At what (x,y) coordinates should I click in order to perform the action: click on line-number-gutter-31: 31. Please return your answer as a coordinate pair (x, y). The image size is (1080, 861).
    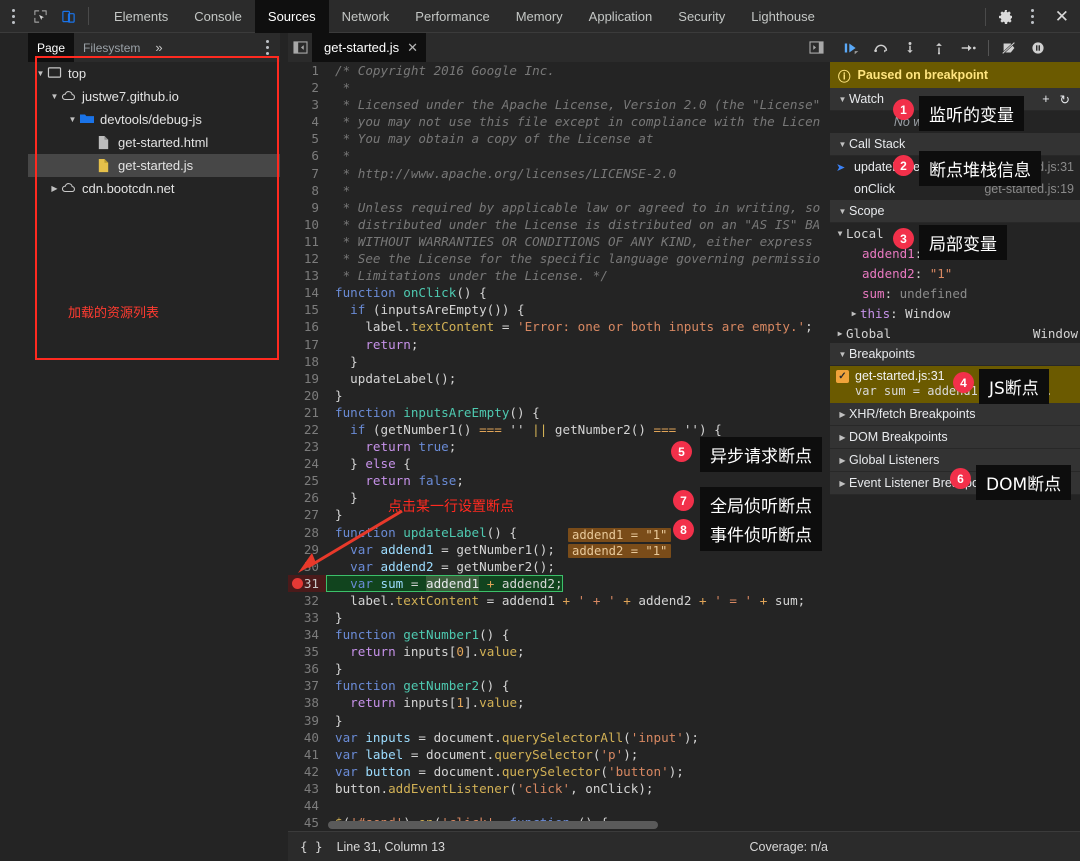
    Looking at the image, I should click on (307, 583).